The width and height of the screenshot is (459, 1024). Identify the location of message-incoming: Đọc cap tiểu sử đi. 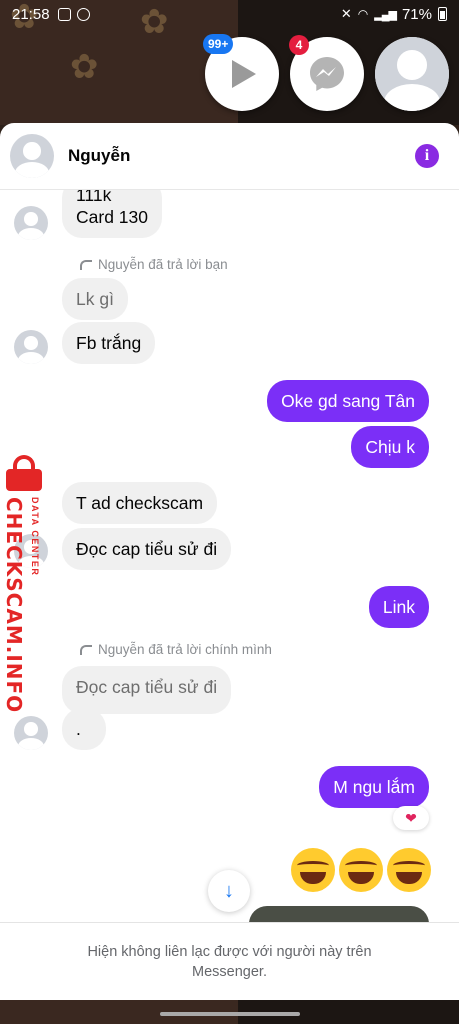
(147, 549).